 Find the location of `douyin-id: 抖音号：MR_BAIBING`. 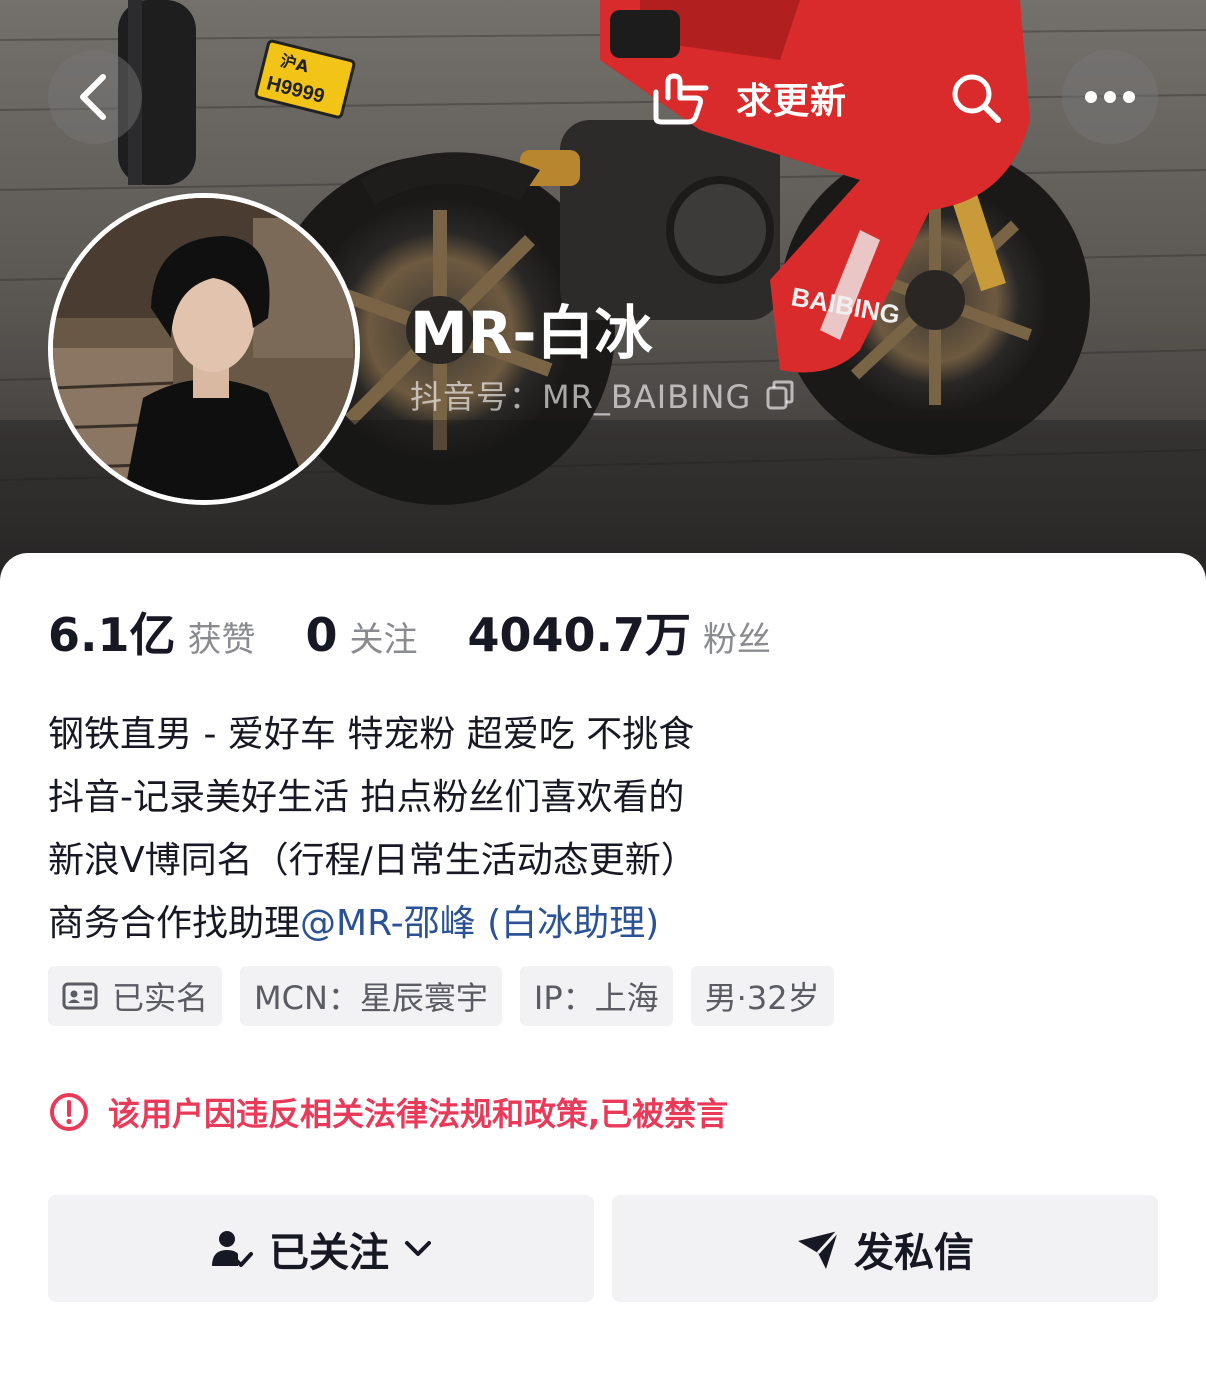

douyin-id: 抖音号：MR_BAIBING is located at coordinates (602, 395).